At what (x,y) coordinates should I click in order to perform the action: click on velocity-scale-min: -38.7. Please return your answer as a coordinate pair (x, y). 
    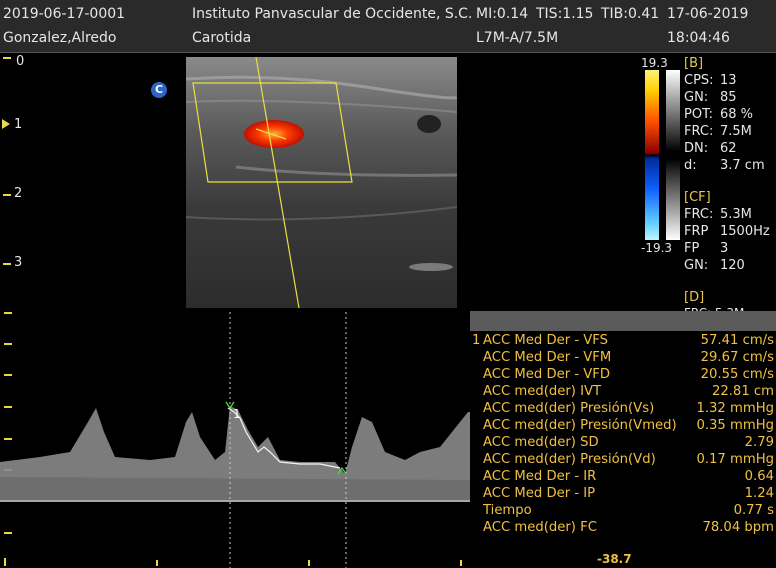
    Looking at the image, I should click on (614, 559).